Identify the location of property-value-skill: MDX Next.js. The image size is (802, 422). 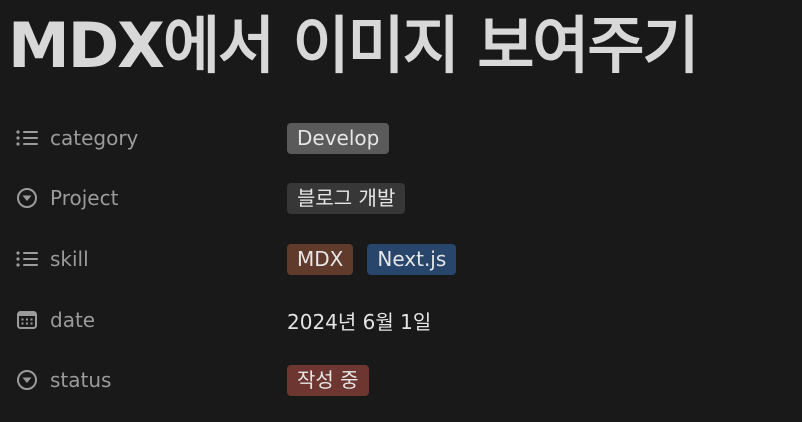
(378, 259).